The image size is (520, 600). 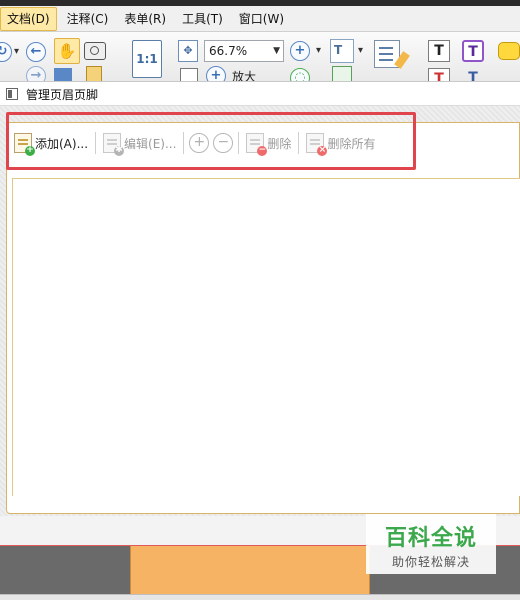 What do you see at coordinates (262, 150) in the screenshot?
I see `minus-badge-icon: −` at bounding box center [262, 150].